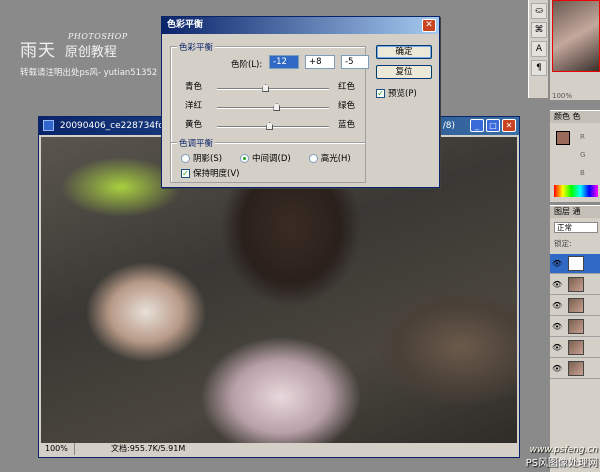 The width and height of the screenshot is (600, 472). What do you see at coordinates (563, 138) in the screenshot?
I see `foreground-color-swatch` at bounding box center [563, 138].